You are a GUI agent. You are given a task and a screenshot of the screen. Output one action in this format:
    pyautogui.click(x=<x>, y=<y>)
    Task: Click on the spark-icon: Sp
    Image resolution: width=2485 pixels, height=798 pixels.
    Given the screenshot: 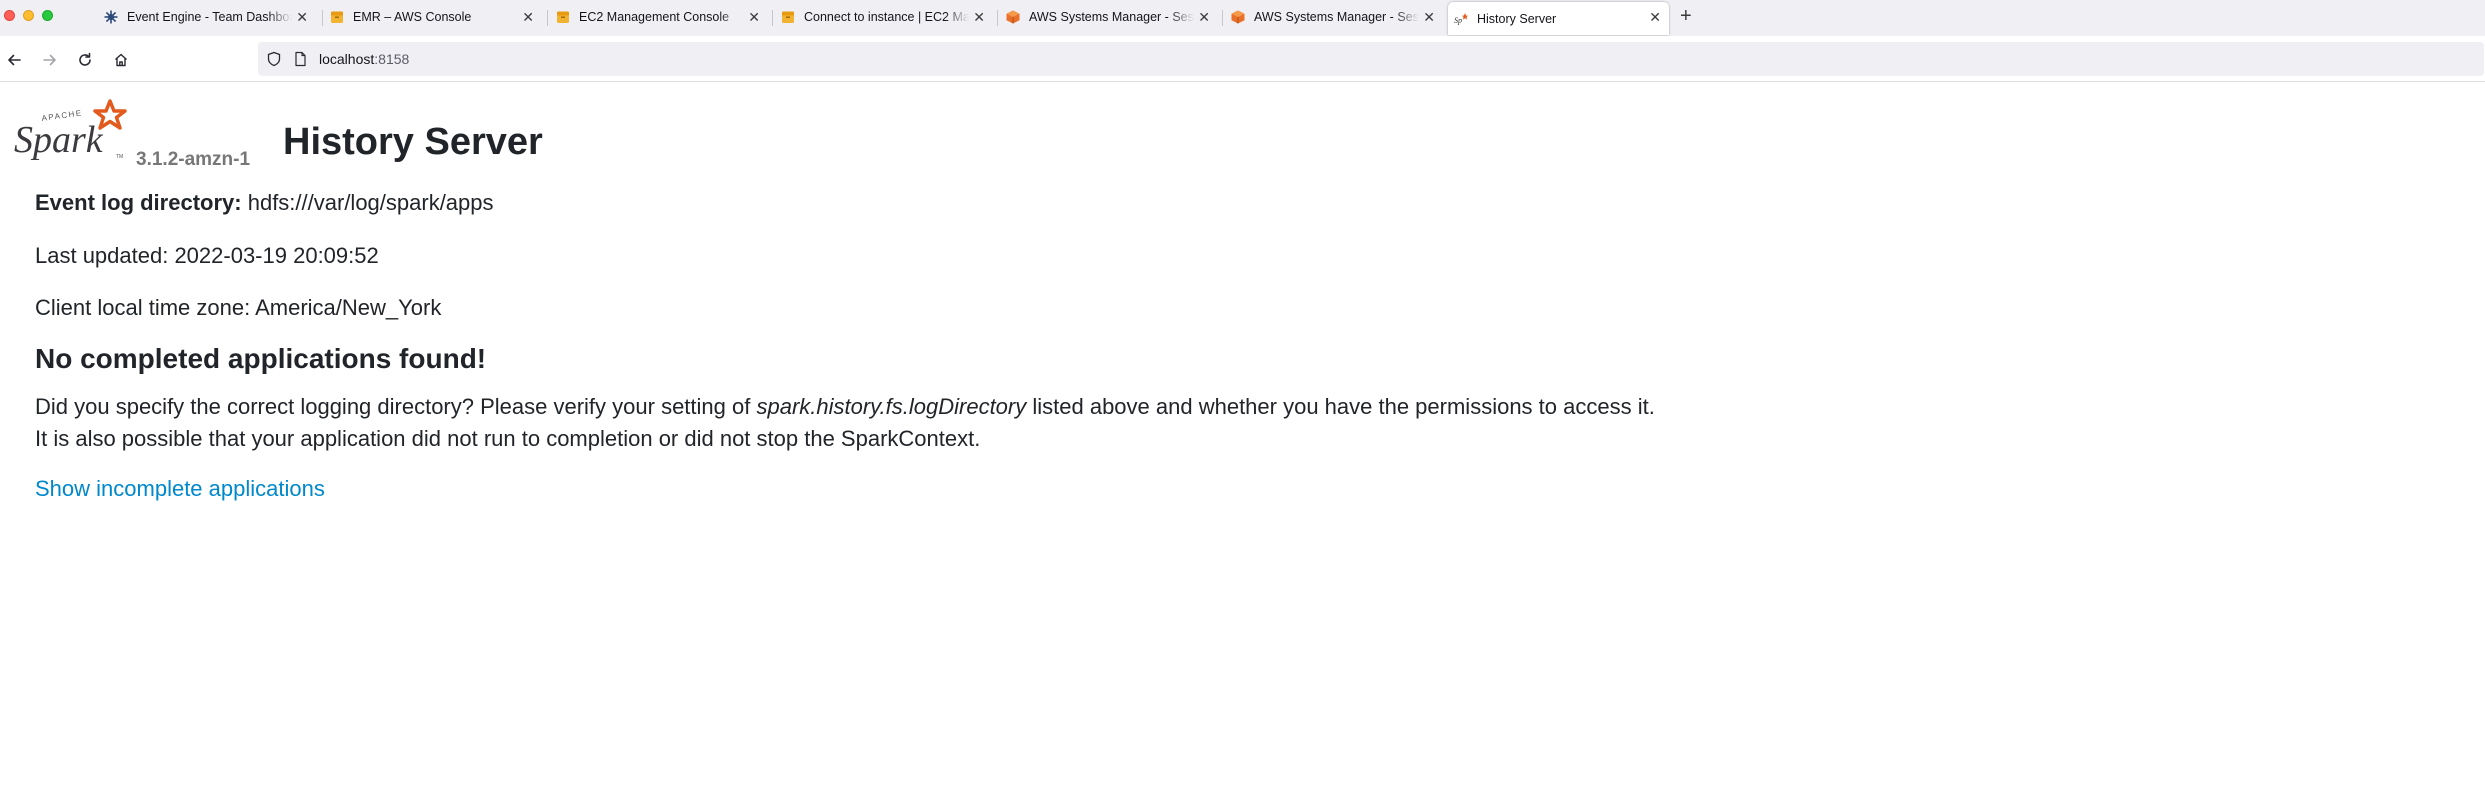 What is the action you would take?
    pyautogui.click(x=1461, y=19)
    